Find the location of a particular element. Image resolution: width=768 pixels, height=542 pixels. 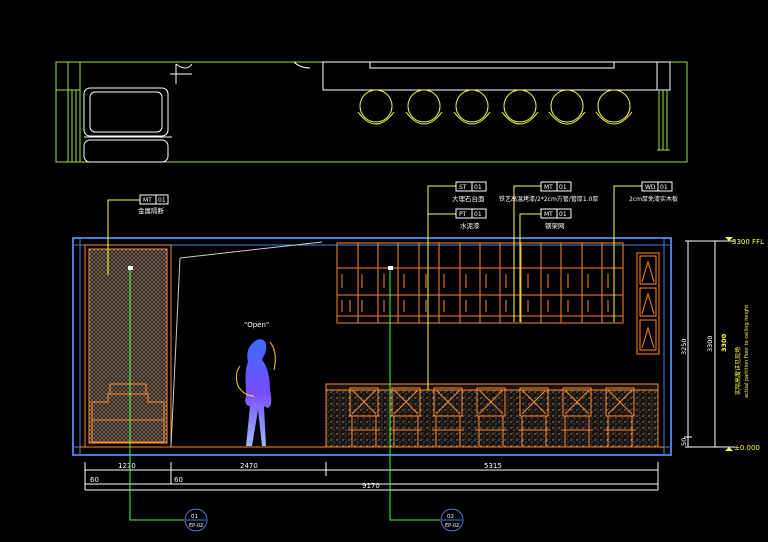

plan-stools is located at coordinates (495, 107).